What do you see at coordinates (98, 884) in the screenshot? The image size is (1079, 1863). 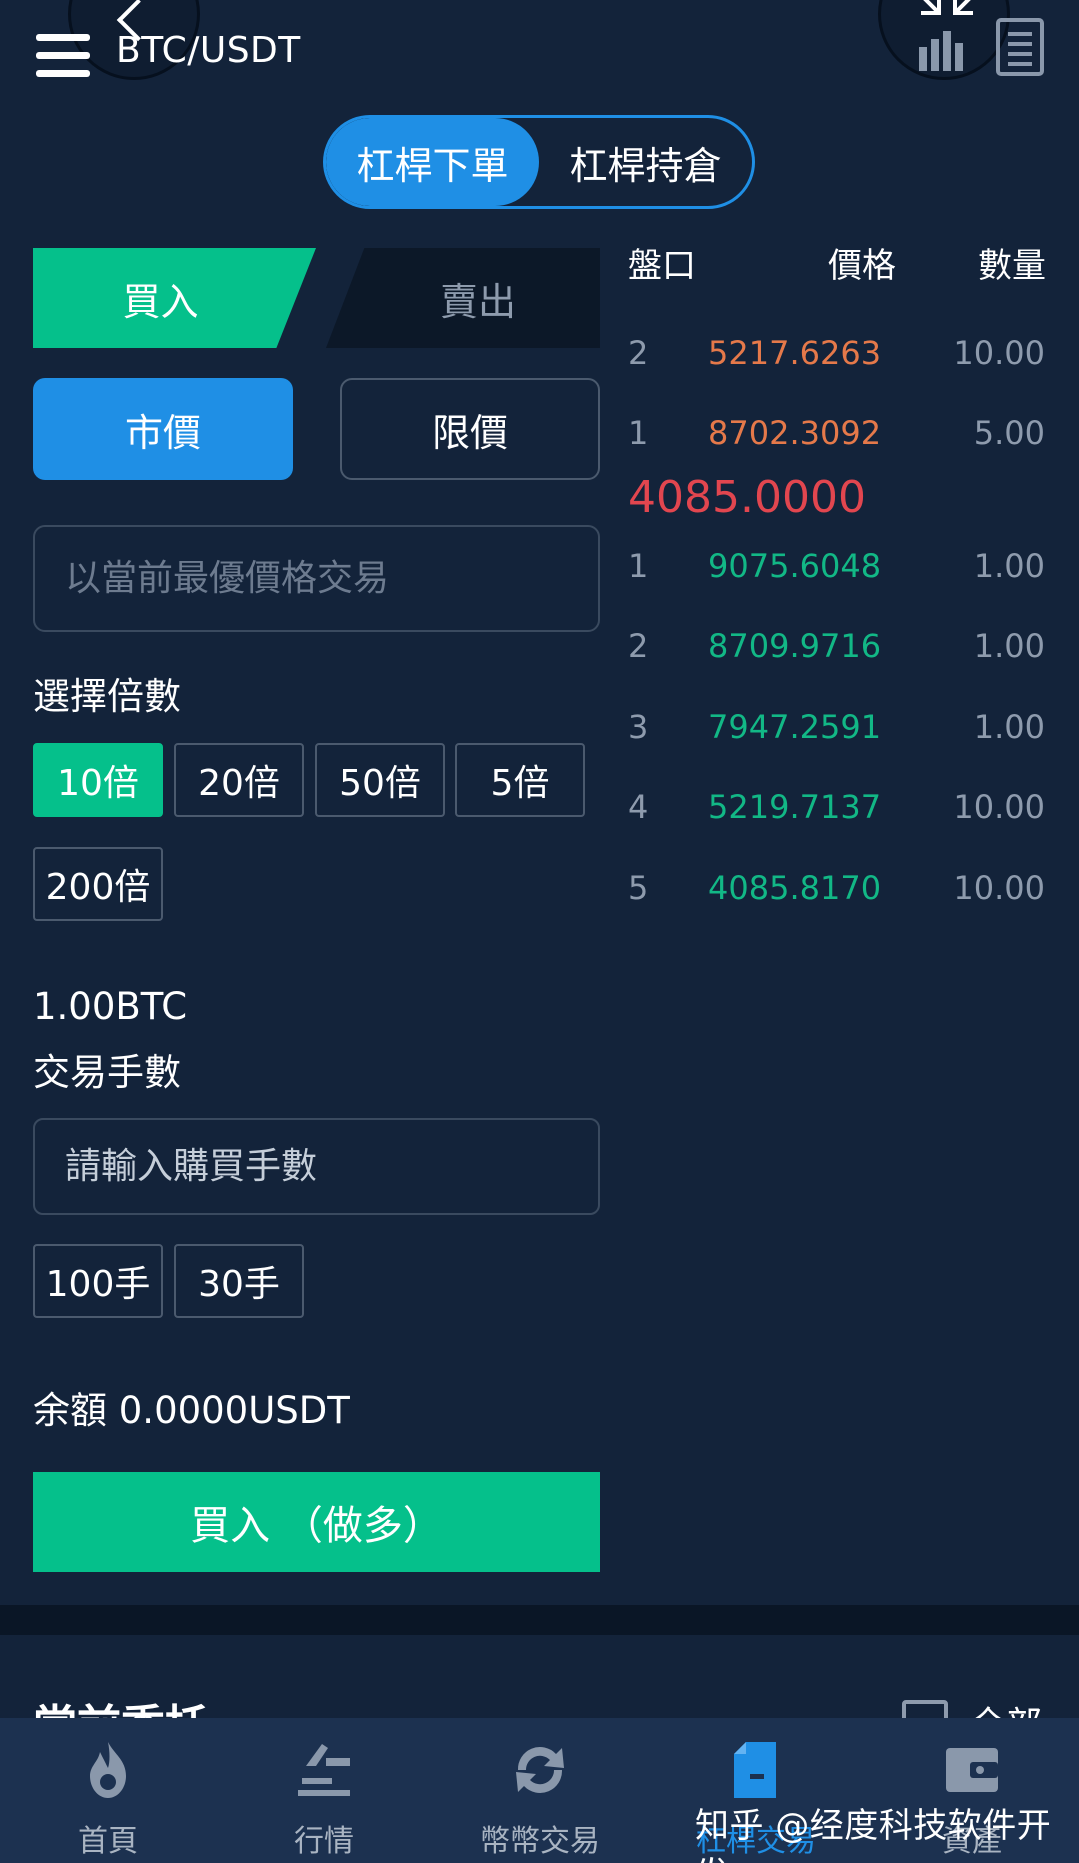 I see `leverage-option-200x: 200倍` at bounding box center [98, 884].